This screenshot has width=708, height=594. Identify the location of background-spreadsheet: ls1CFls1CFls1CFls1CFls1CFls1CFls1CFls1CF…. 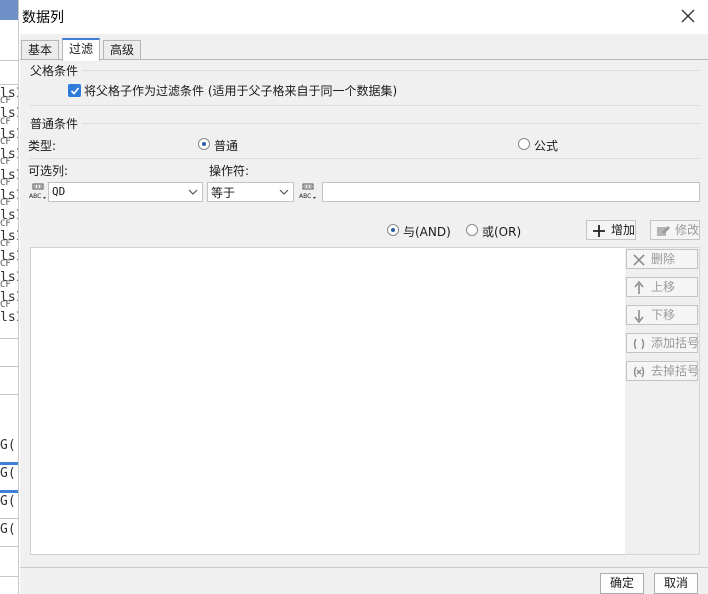
(9, 297).